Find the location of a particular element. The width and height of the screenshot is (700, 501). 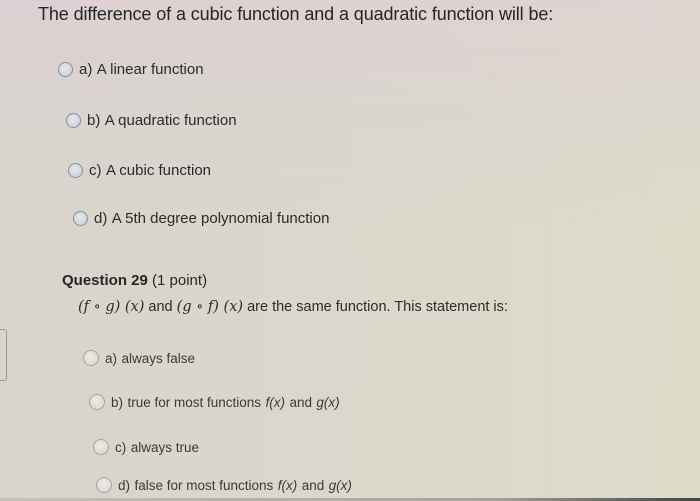

partial-box-edge is located at coordinates (3, 355).